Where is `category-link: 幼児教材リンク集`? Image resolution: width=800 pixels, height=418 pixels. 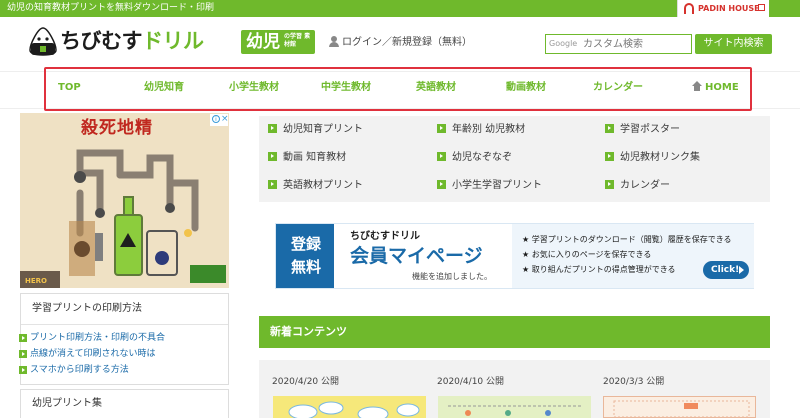
category-link: 幼児教材リンク集 is located at coordinates (652, 158).